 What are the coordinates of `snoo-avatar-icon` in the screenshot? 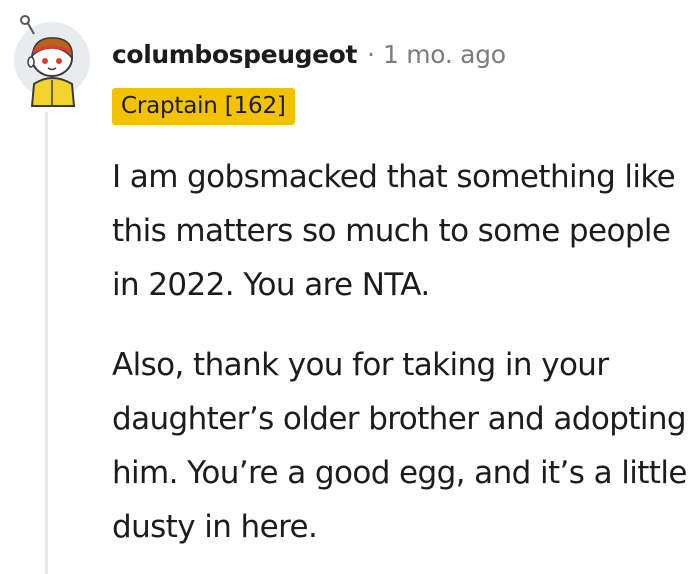 It's located at (52, 61).